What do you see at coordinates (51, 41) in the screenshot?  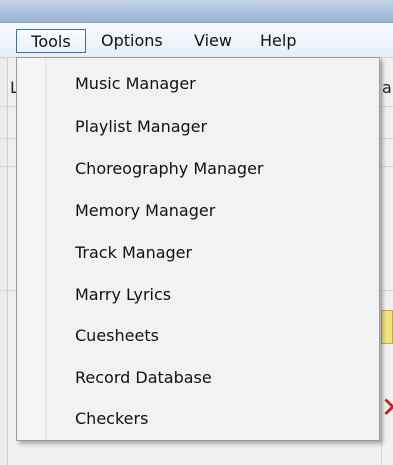 I see `menu-tools: Tools` at bounding box center [51, 41].